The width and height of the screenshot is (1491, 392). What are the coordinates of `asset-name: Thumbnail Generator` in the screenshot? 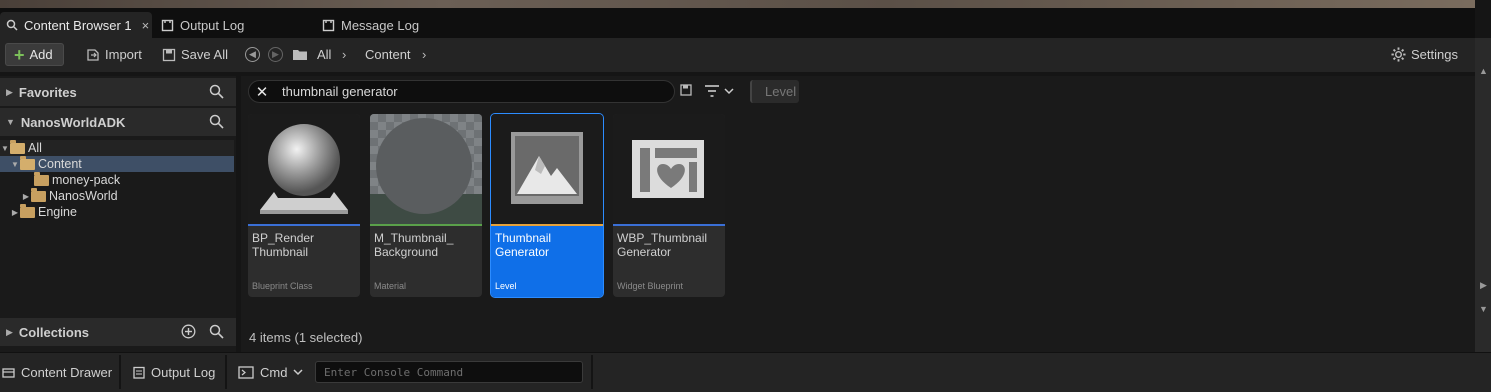 It's located at (523, 245).